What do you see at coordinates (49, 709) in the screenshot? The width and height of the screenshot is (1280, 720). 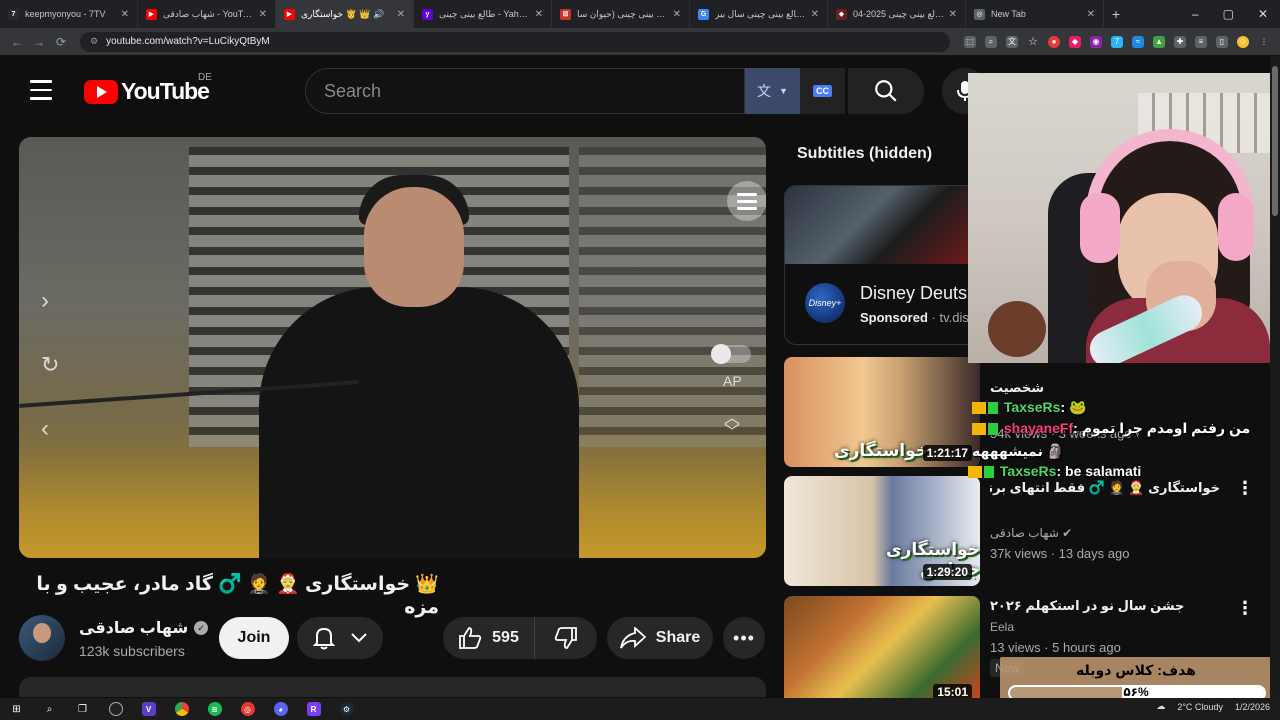 I see `search-icon: ⌕` at bounding box center [49, 709].